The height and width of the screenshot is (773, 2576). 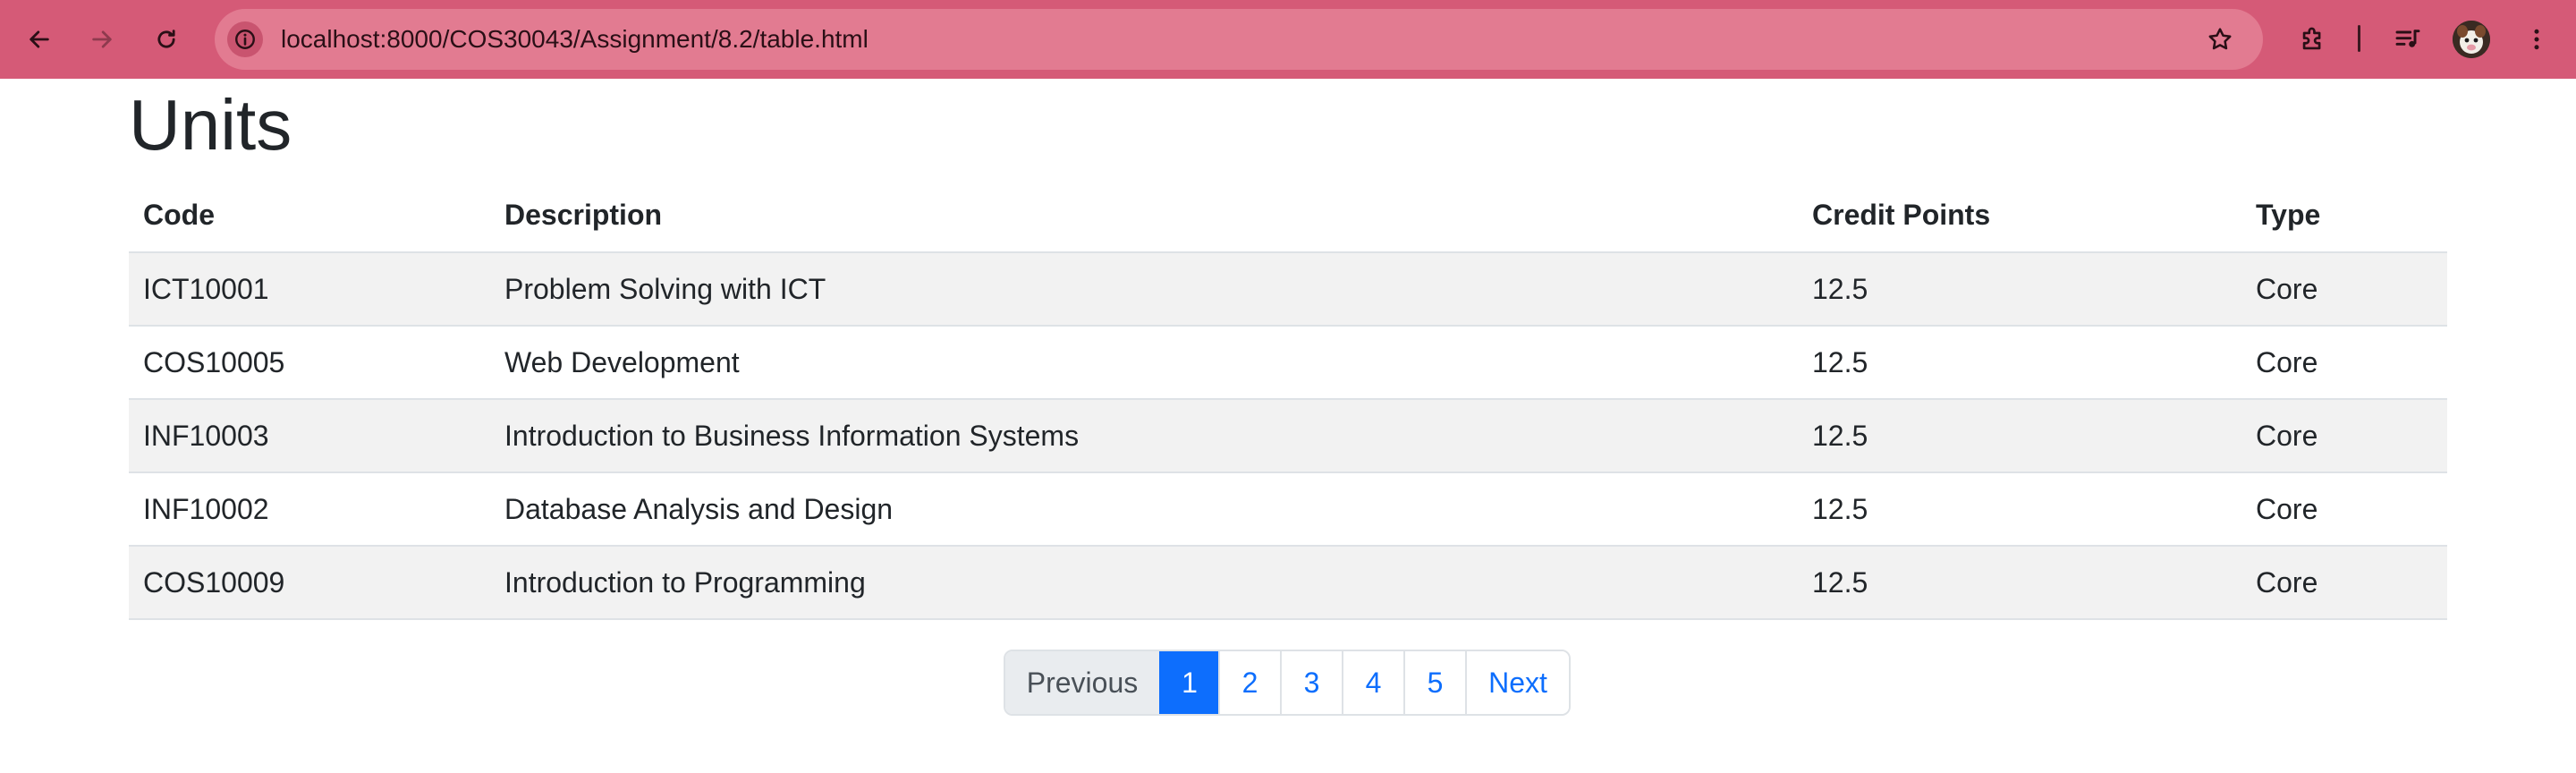 I want to click on pagination-next-button: Next, so click(x=1517, y=682).